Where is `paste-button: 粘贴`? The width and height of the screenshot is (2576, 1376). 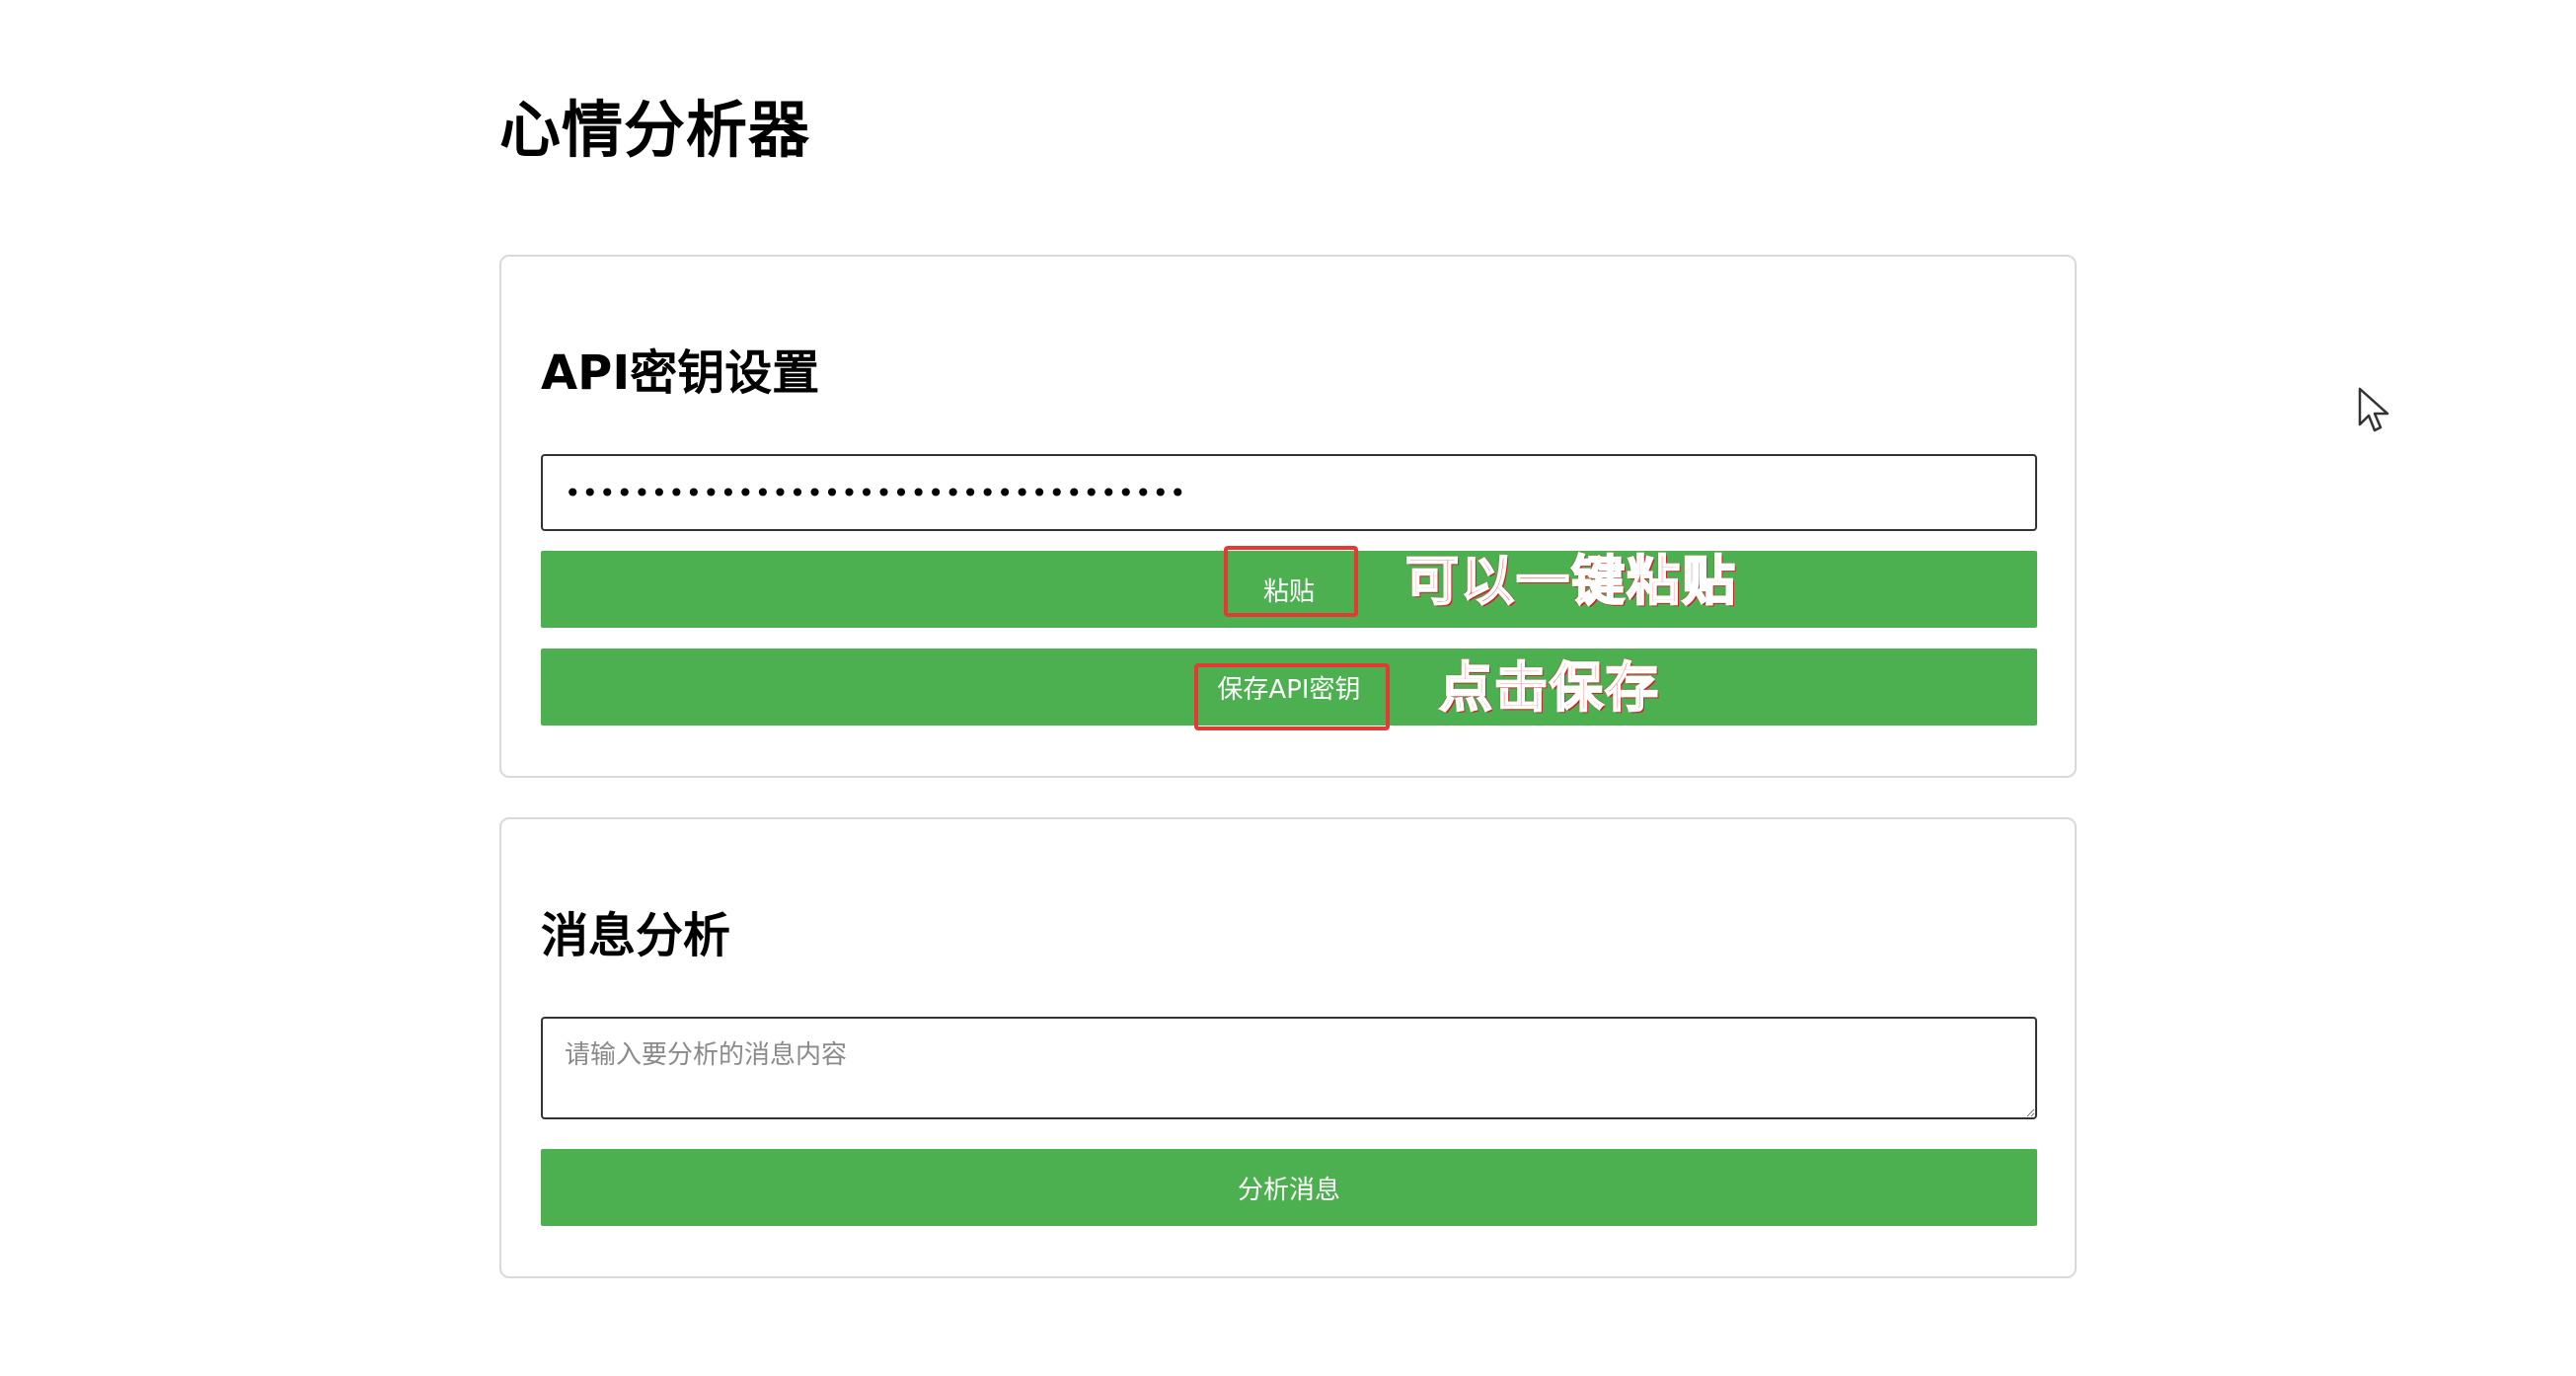 paste-button: 粘贴 is located at coordinates (1289, 589).